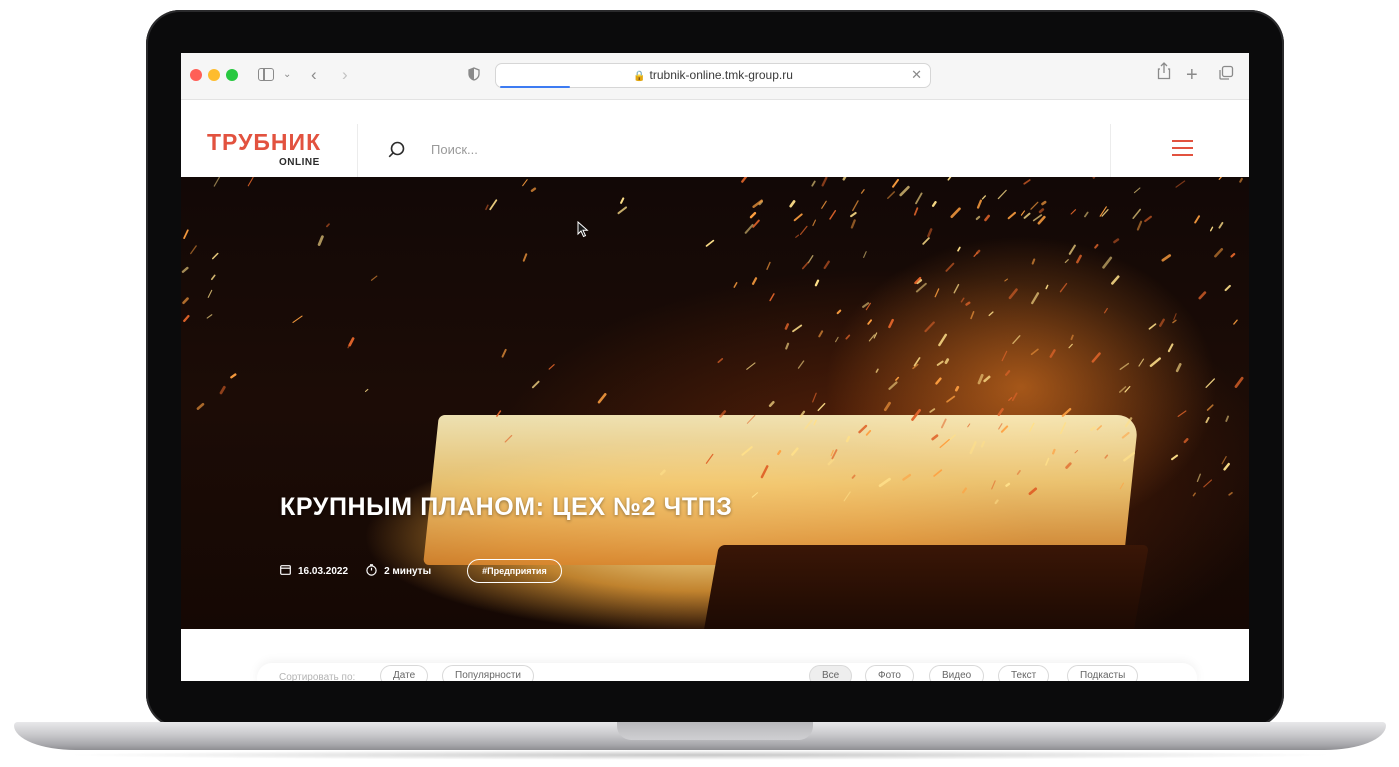 The image size is (1399, 767). Describe the element at coordinates (957, 673) in the screenshot. I see `filter-video-chip: Видео` at that location.